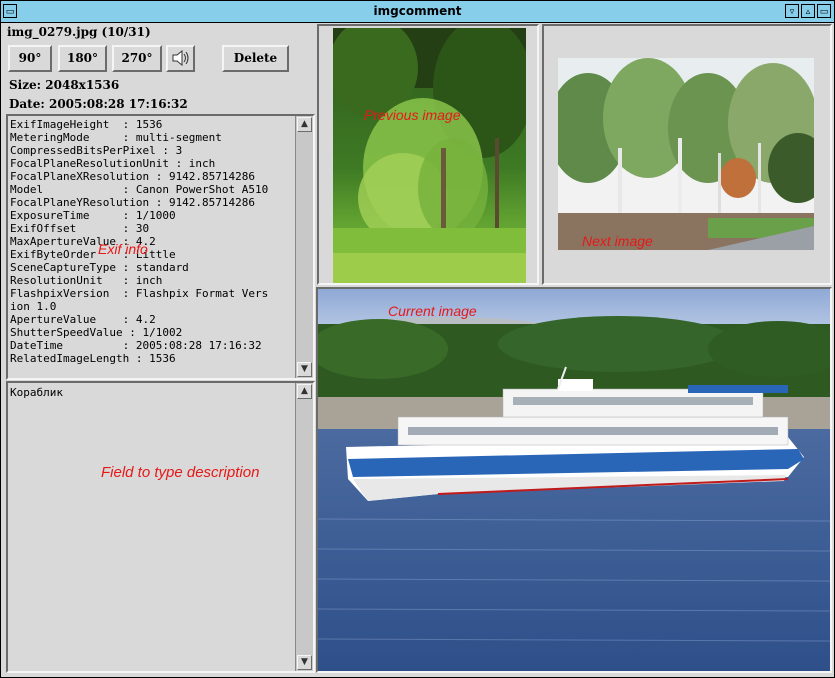  I want to click on exif-line: ShutterSpeedValue : 1/1002, so click(96, 332).